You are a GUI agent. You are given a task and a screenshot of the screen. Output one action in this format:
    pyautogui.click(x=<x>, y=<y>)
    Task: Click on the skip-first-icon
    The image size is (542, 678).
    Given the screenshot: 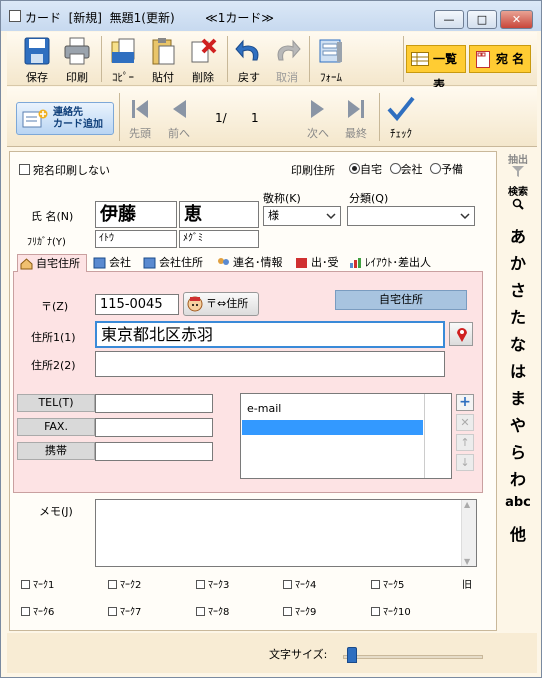 What is the action you would take?
    pyautogui.click(x=140, y=109)
    